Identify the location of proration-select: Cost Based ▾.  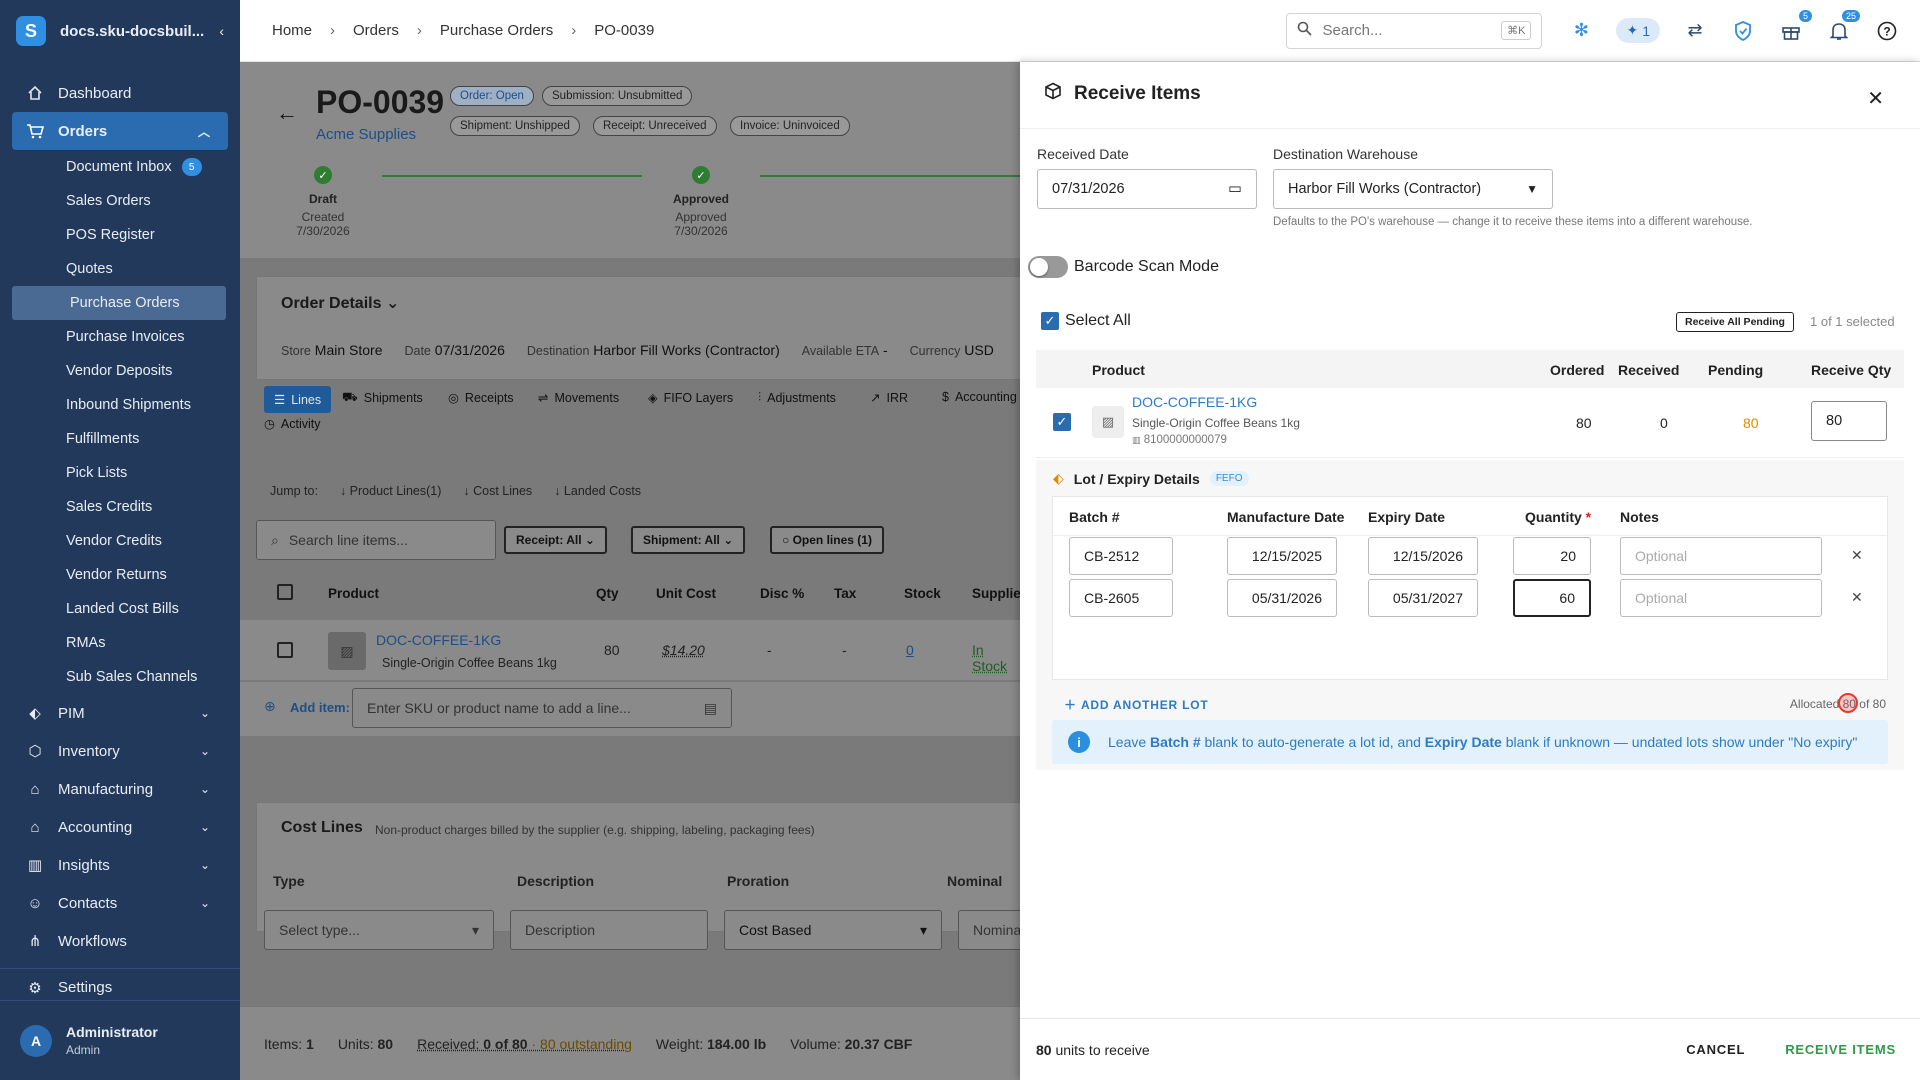
(833, 930).